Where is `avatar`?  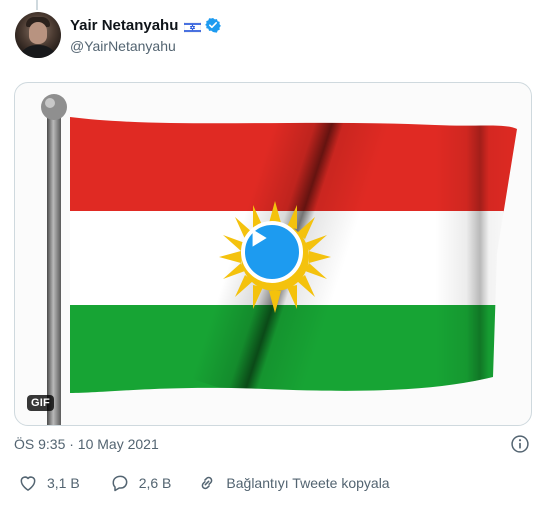
avatar is located at coordinates (38, 35).